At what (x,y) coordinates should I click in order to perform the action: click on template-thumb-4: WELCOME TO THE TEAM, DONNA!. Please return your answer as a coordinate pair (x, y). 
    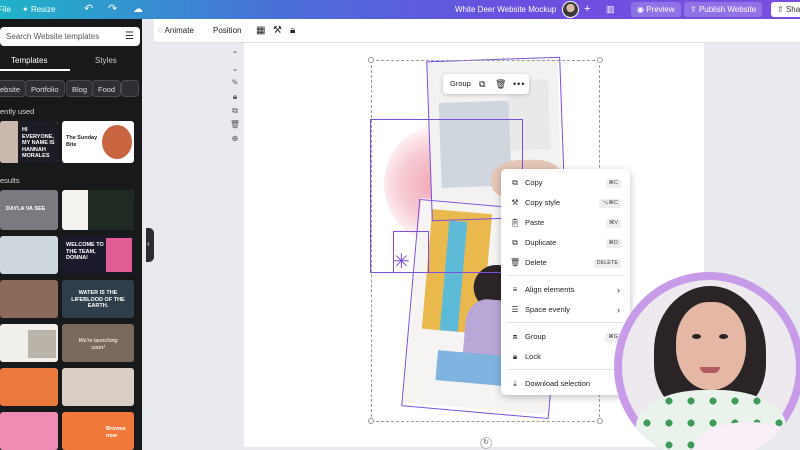
    Looking at the image, I should click on (98, 255).